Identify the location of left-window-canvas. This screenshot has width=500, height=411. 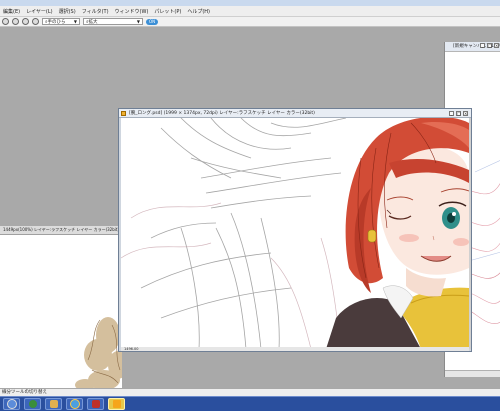
(61, 315).